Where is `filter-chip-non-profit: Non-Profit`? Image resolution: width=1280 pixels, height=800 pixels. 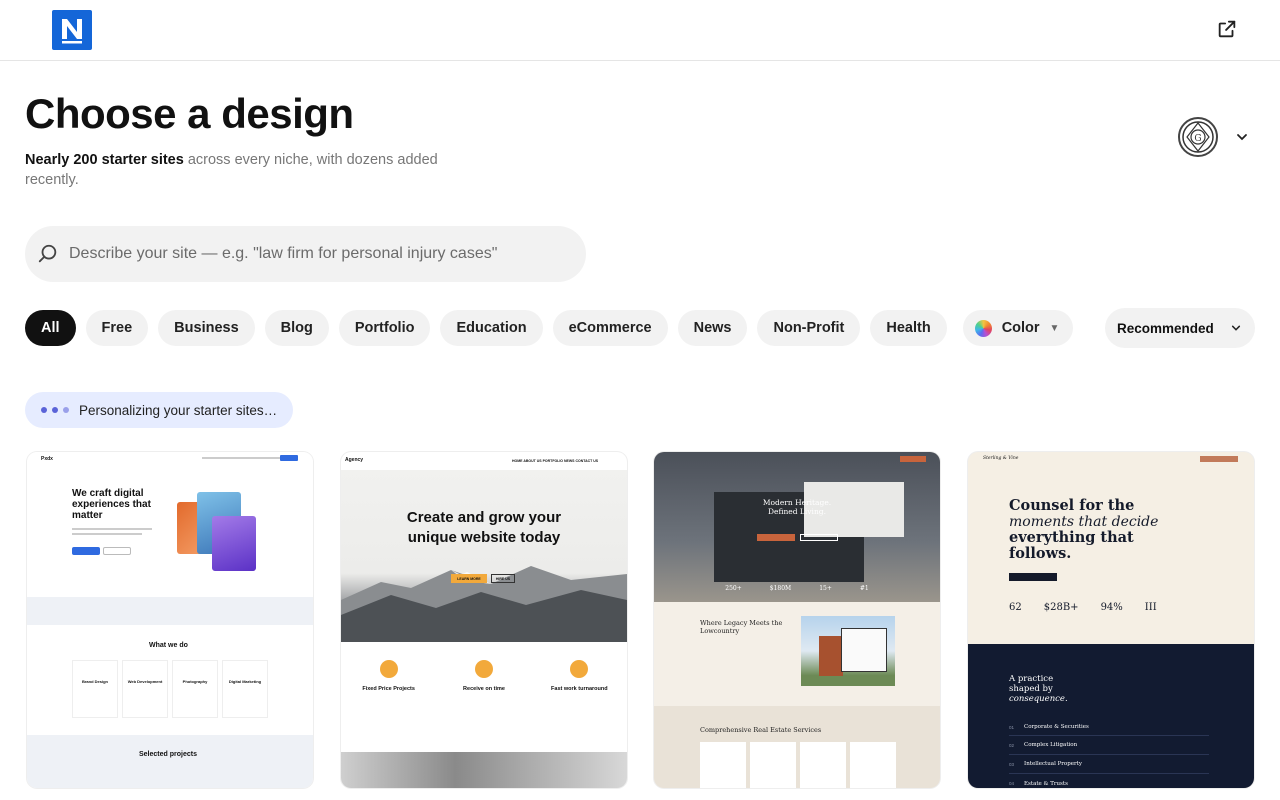
filter-chip-non-profit: Non-Profit is located at coordinates (809, 328).